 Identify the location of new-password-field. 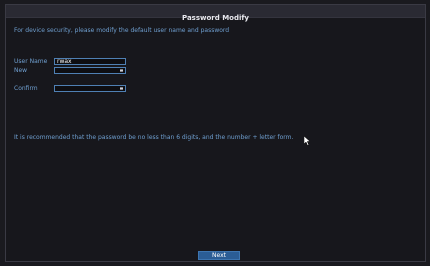
(90, 70).